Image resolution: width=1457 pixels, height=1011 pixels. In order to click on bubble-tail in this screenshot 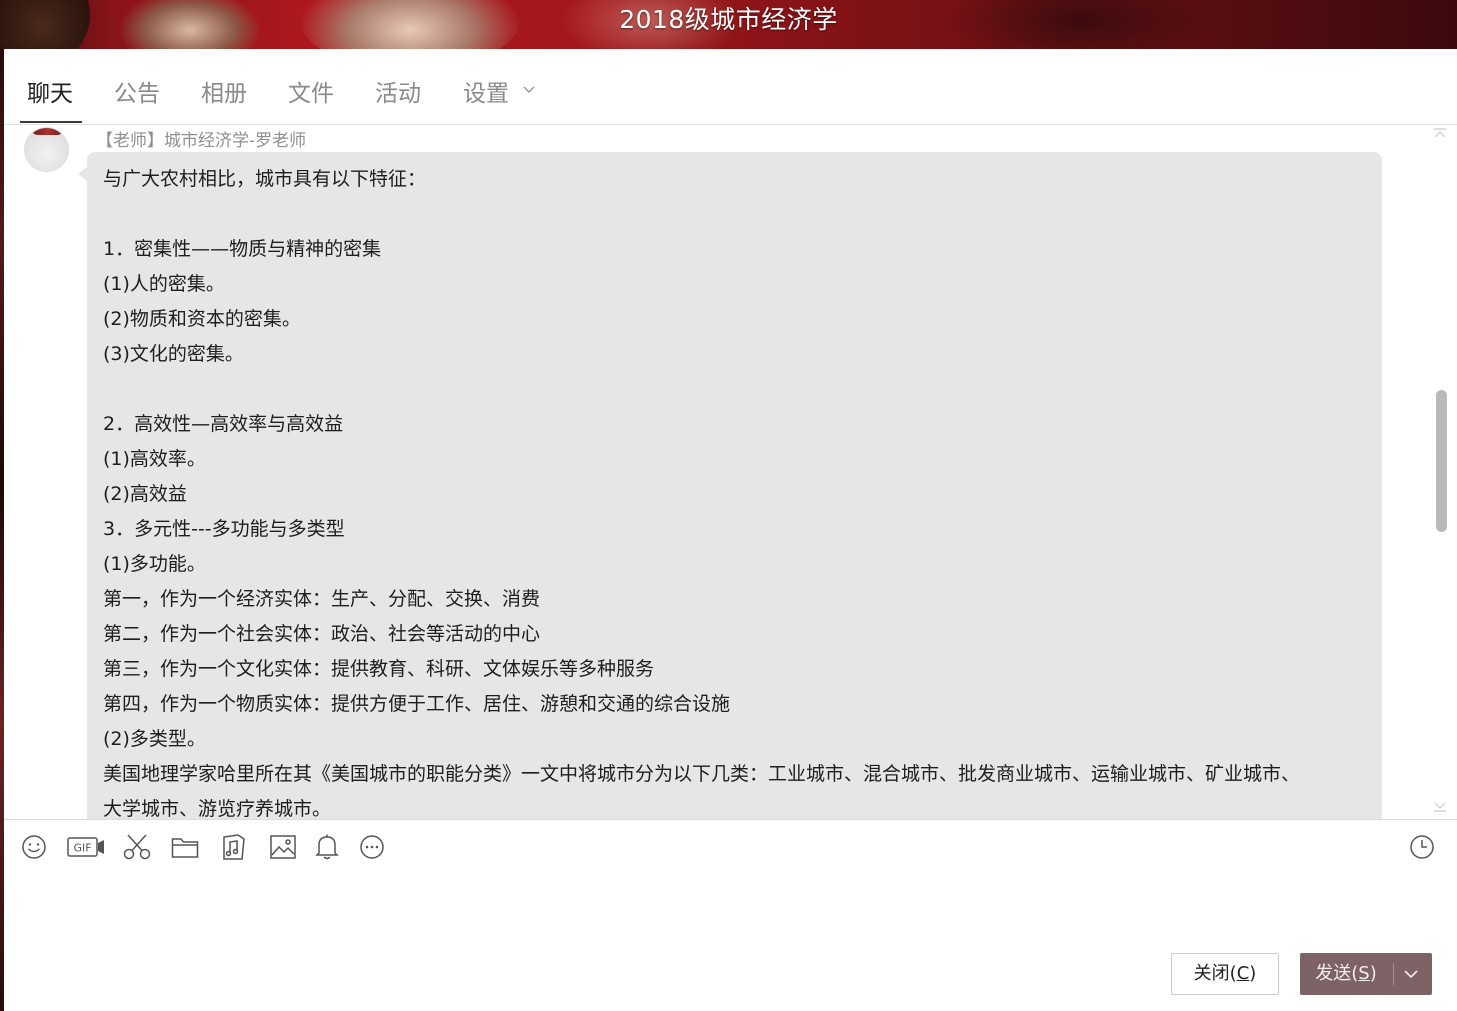, I will do `click(82, 174)`.